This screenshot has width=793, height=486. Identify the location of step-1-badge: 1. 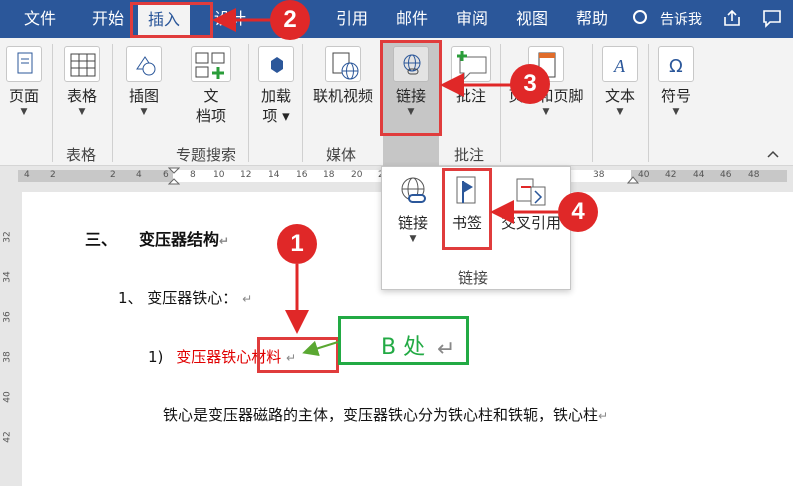
(297, 244).